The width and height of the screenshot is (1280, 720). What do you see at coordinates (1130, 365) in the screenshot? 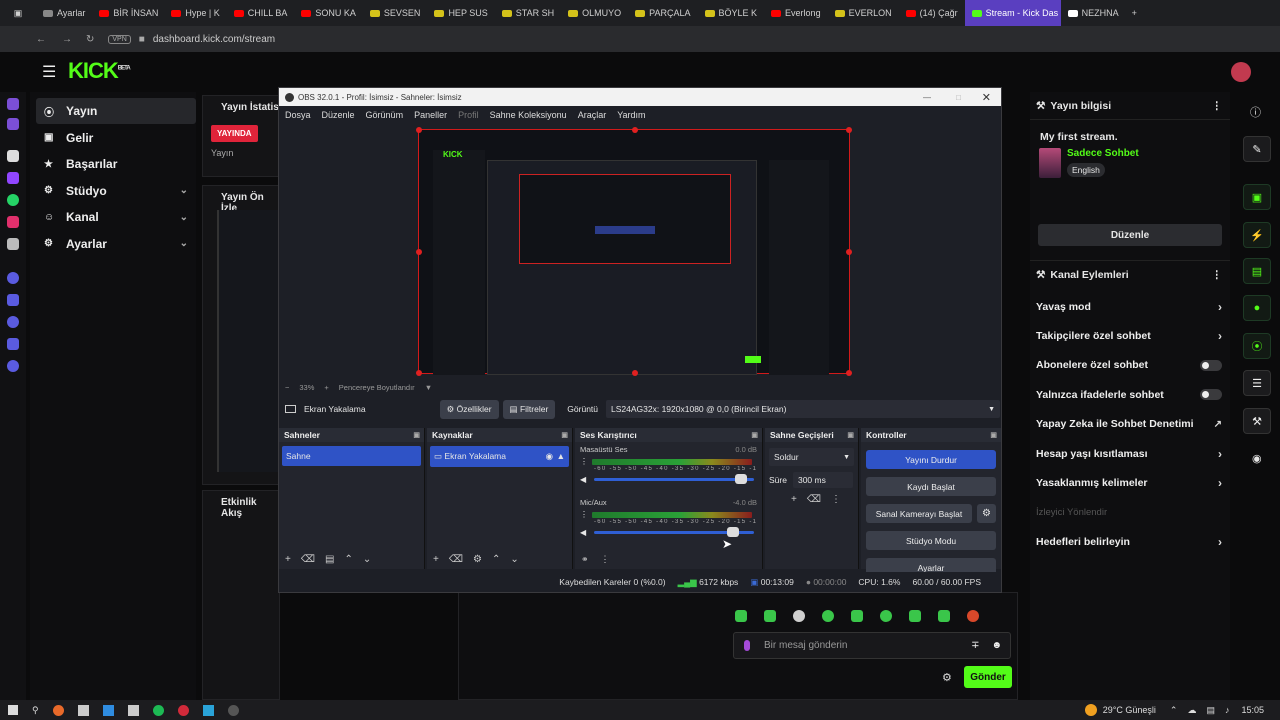
I see `channel-action: Abonelere özel sohbet` at bounding box center [1130, 365].